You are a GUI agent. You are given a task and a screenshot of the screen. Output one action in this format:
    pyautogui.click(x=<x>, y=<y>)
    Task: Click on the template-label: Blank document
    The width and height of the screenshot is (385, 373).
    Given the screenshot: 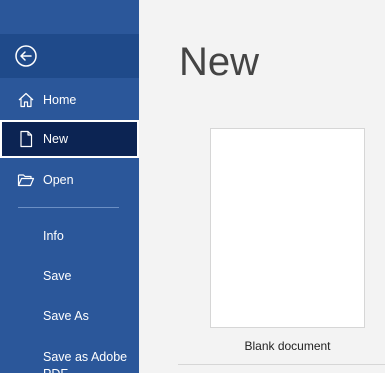 What is the action you would take?
    pyautogui.click(x=287, y=346)
    